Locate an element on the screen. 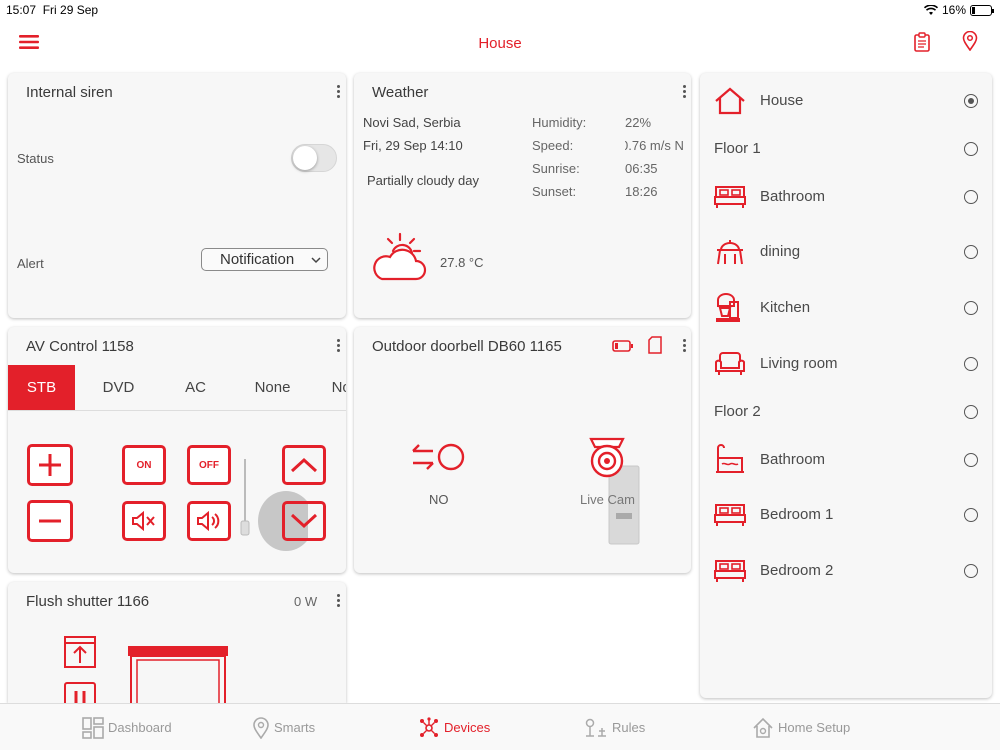  room-label-bedroom-2: Bedroom 2 is located at coordinates (797, 570).